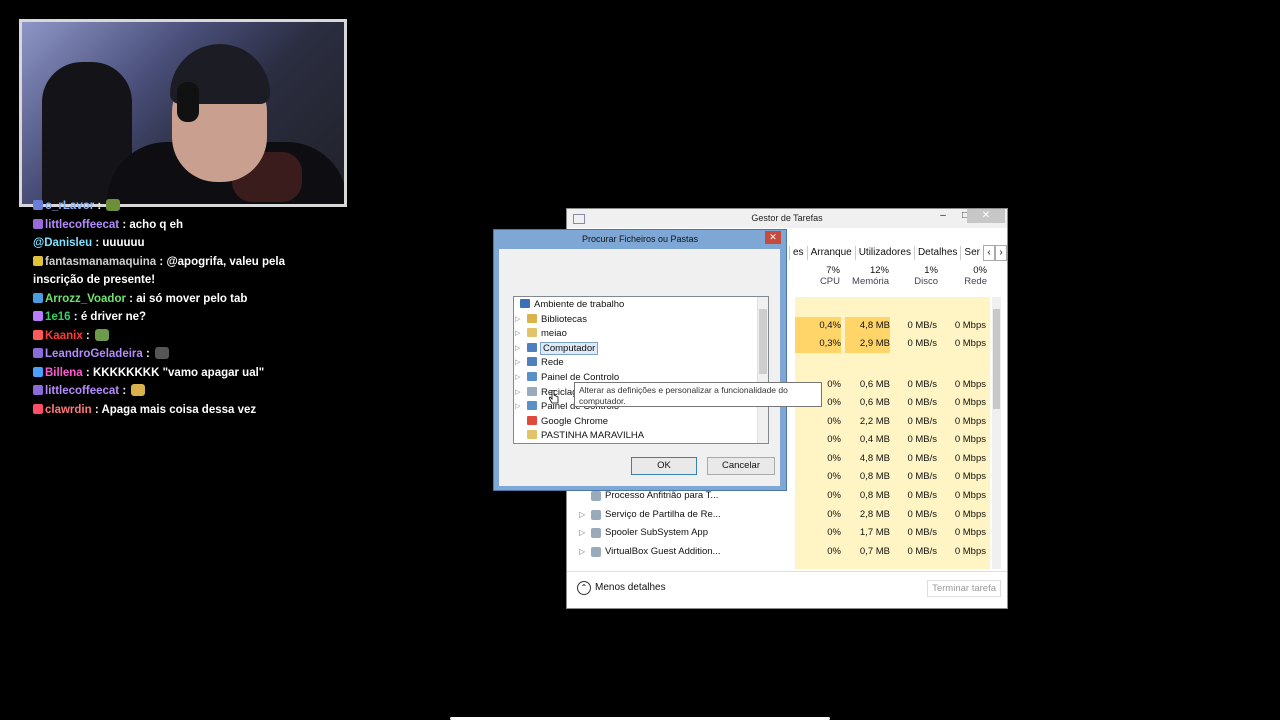 This screenshot has width=1280, height=720. What do you see at coordinates (554, 397) in the screenshot?
I see `mouse-cursor-icon` at bounding box center [554, 397].